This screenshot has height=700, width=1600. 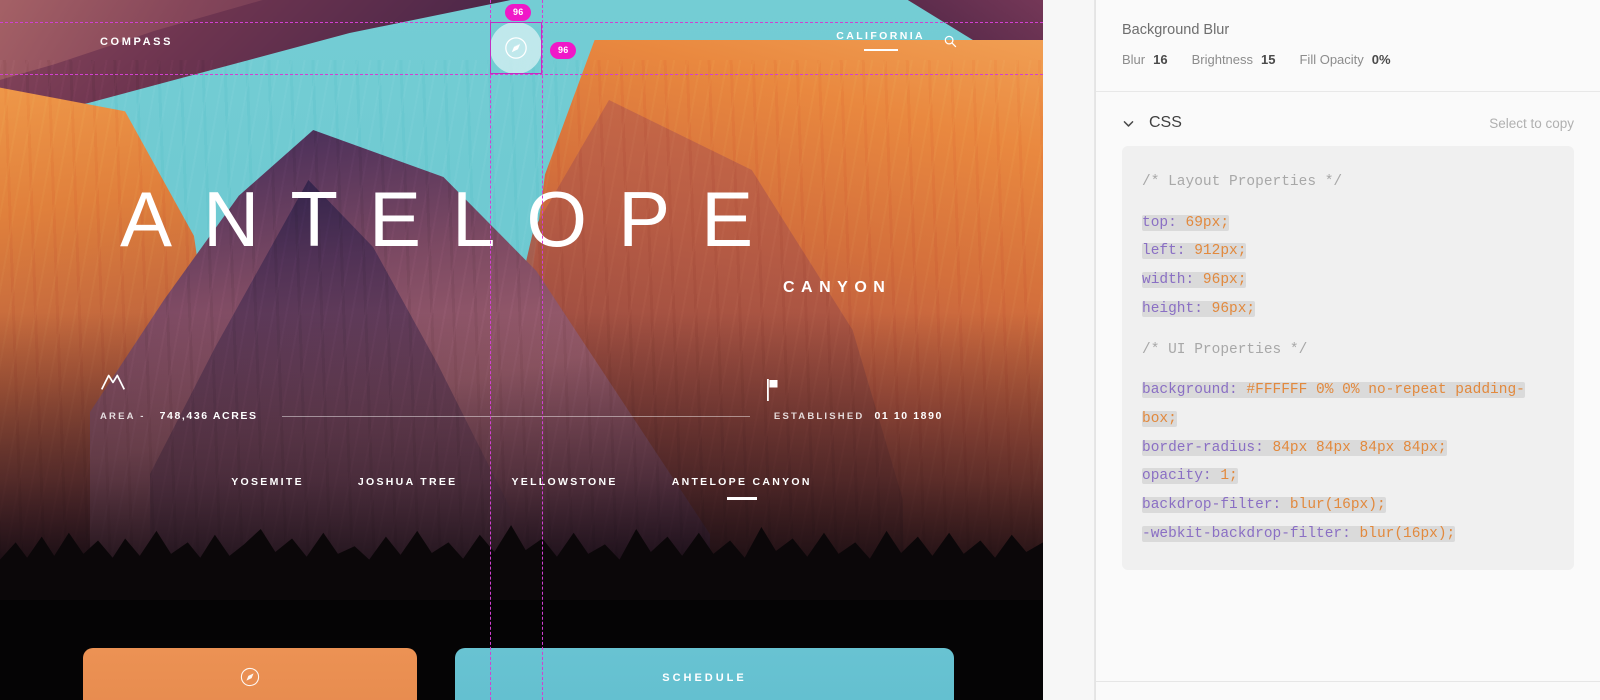 What do you see at coordinates (704, 678) in the screenshot?
I see `schedule-card-label: SCHEDULE` at bounding box center [704, 678].